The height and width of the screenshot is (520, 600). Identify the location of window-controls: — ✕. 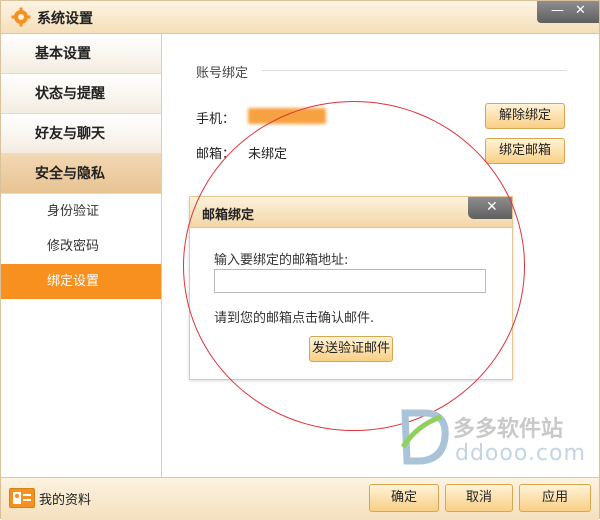
(568, 12).